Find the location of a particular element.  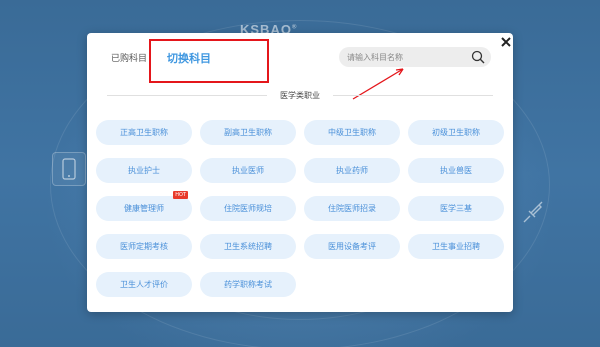

subject-label: 医师定期考核 is located at coordinates (144, 246).